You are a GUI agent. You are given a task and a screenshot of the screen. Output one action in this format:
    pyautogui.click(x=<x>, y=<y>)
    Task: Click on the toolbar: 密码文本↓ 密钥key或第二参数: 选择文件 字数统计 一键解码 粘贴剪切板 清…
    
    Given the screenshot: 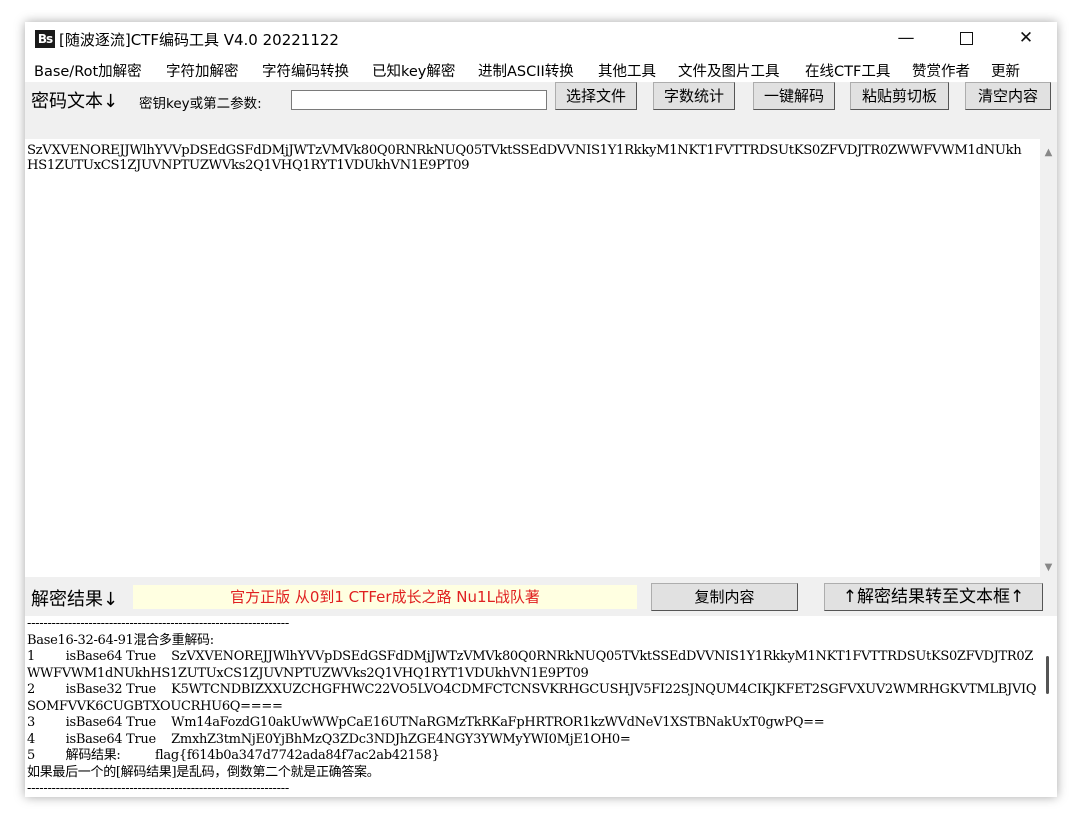 What is the action you would take?
    pyautogui.click(x=541, y=99)
    